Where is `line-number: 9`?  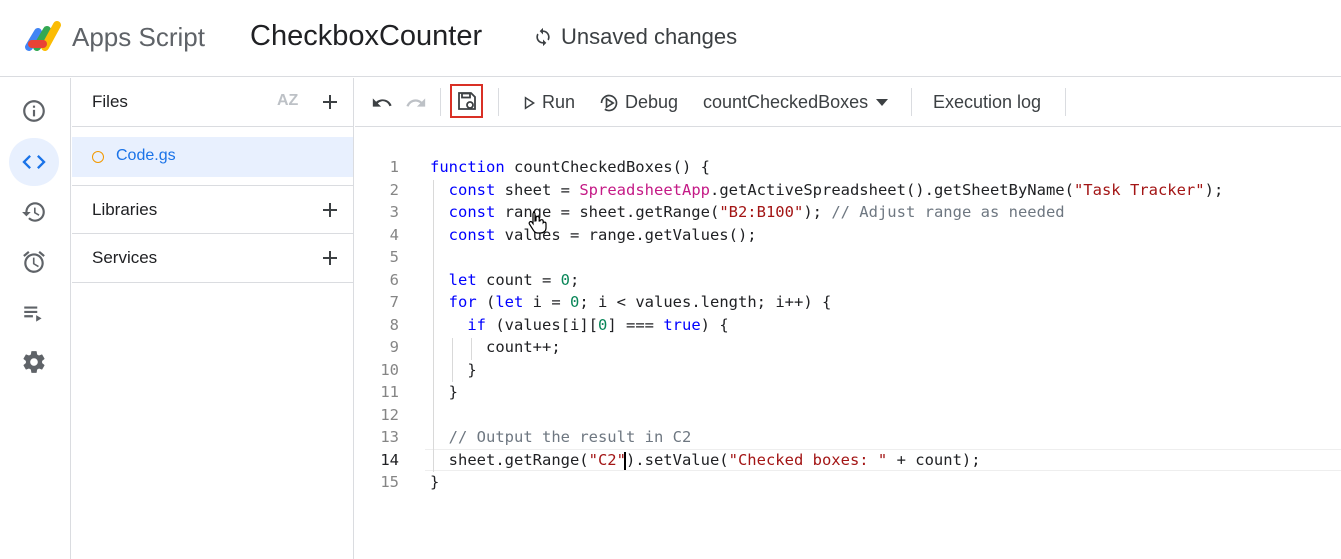 line-number: 9 is located at coordinates (394, 347).